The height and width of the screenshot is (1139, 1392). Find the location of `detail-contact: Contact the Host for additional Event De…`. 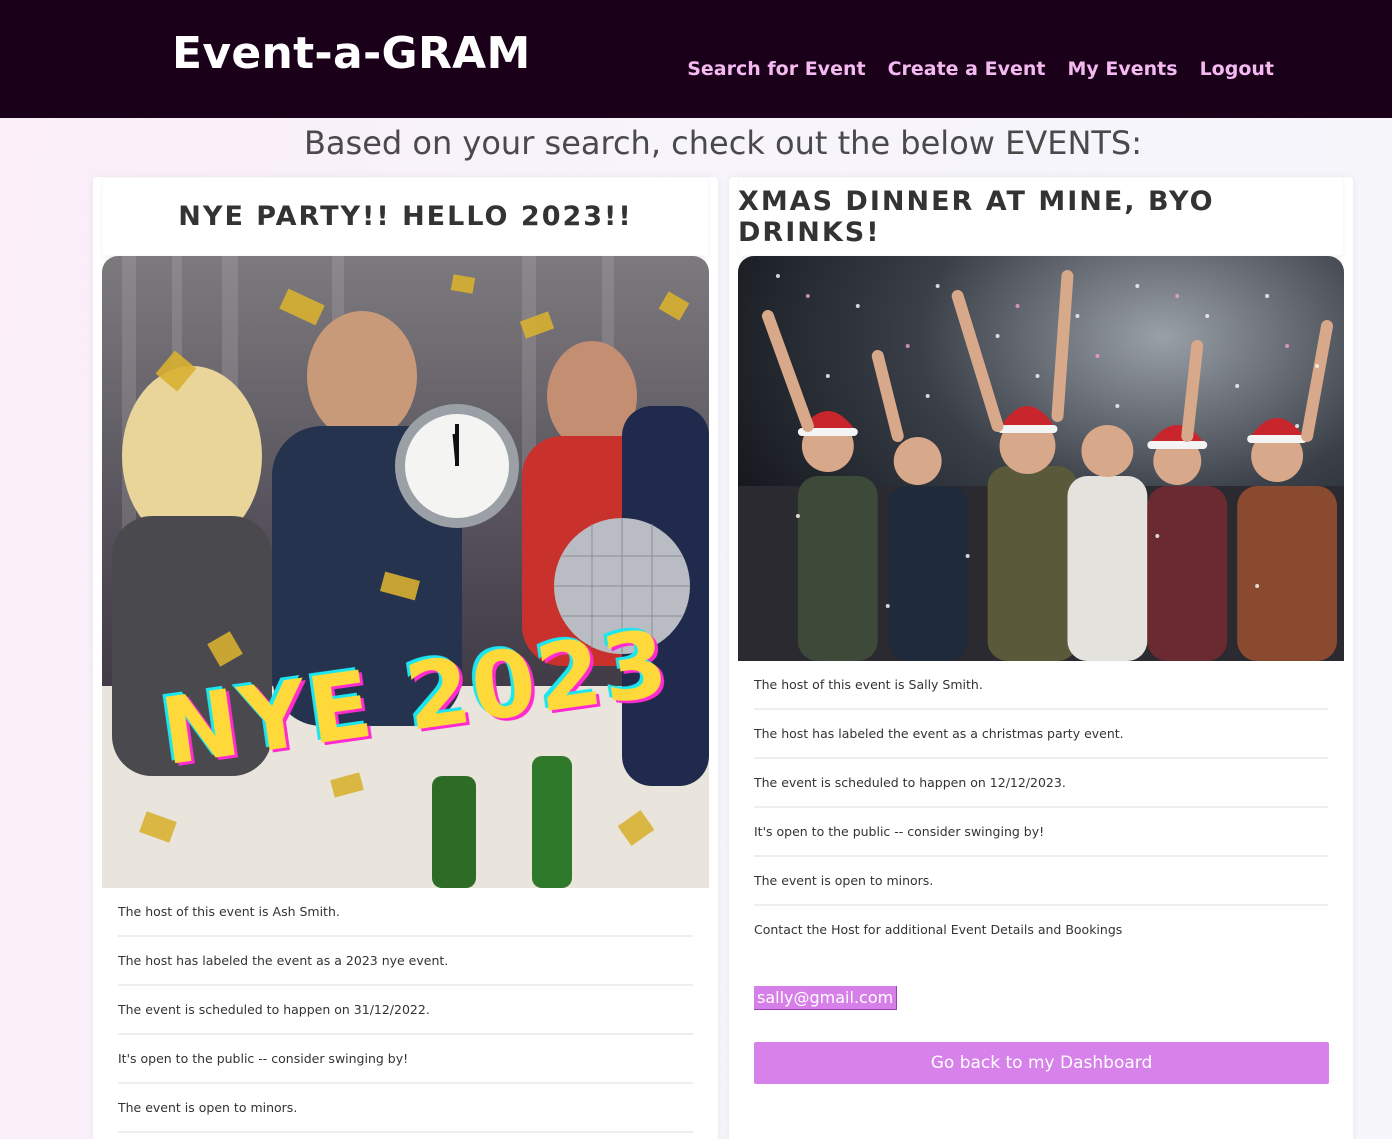

detail-contact: Contact the Host for additional Event De… is located at coordinates (938, 929).